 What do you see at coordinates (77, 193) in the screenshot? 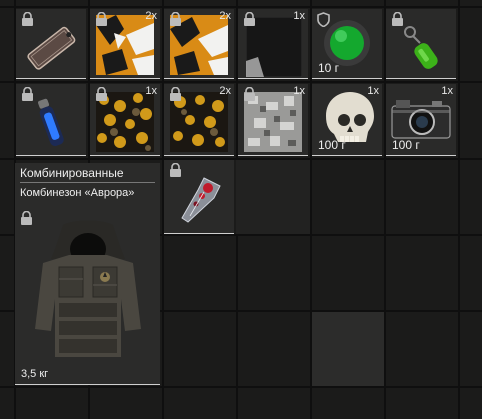
I see `item-name: Комбинезон «Аврора»` at bounding box center [77, 193].